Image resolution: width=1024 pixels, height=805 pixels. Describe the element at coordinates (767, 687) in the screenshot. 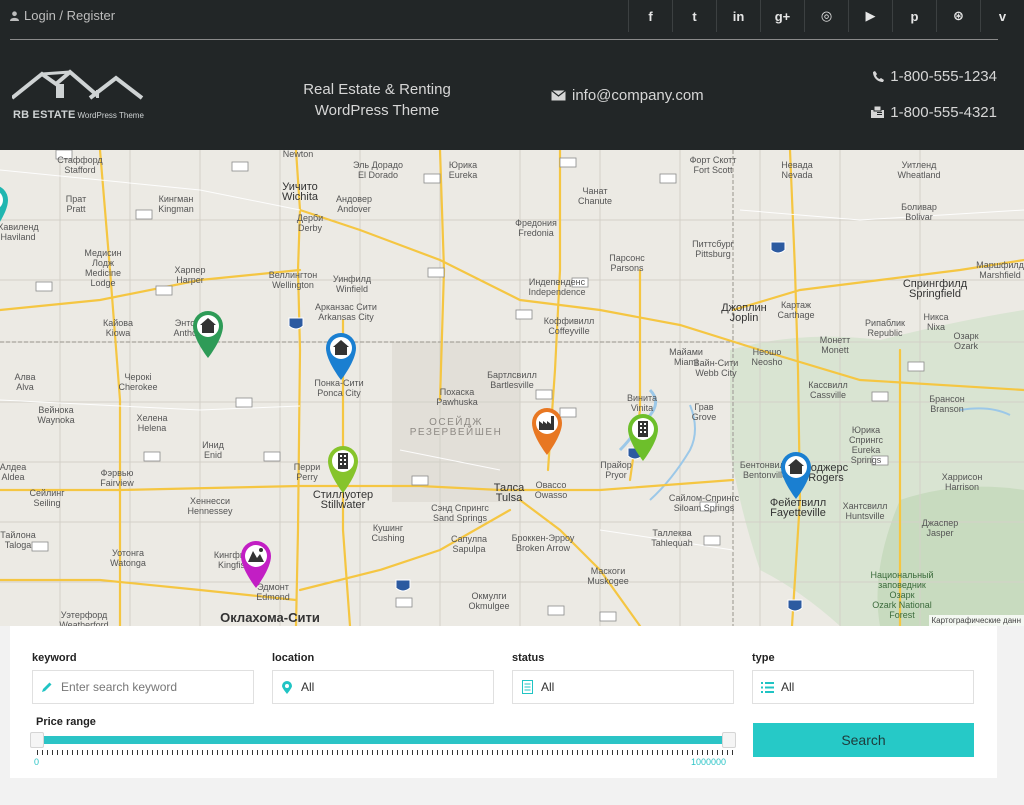

I see `list-icon` at that location.